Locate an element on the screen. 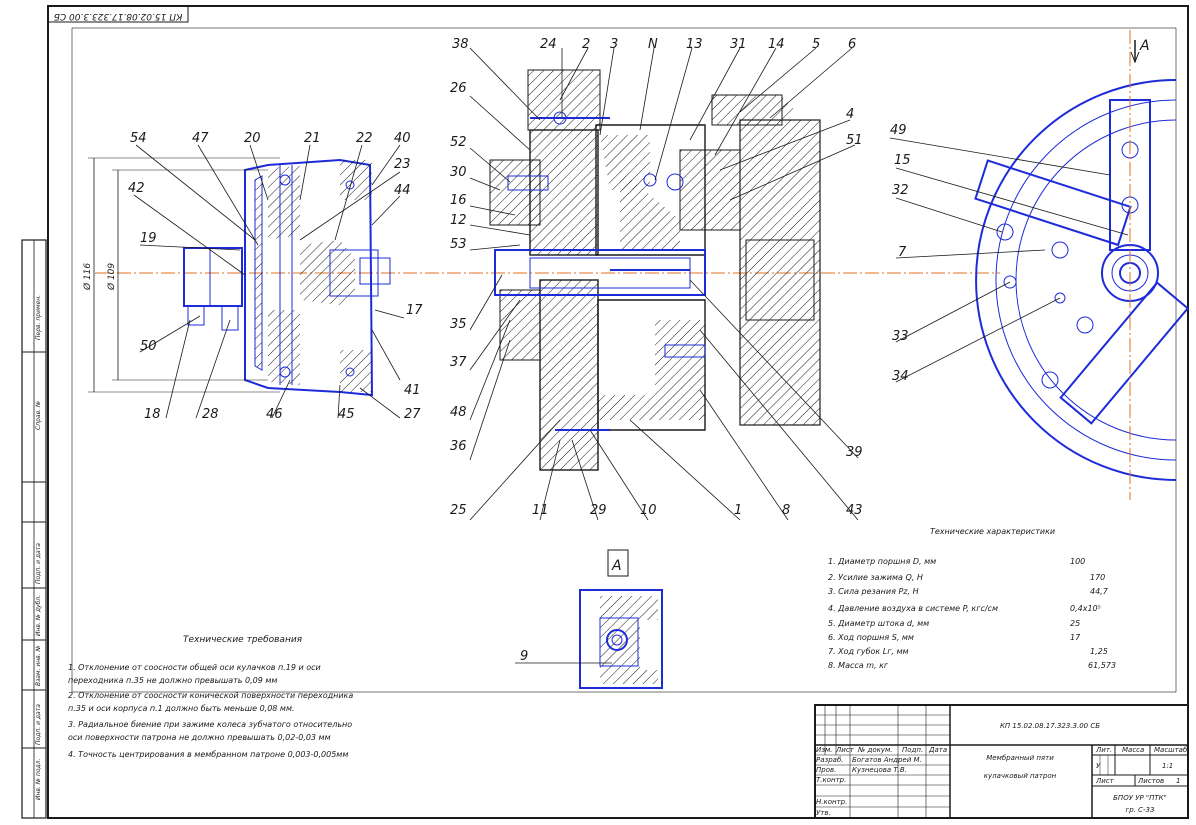 This screenshot has height=825, width=1196. callout: 34 is located at coordinates (900, 376).